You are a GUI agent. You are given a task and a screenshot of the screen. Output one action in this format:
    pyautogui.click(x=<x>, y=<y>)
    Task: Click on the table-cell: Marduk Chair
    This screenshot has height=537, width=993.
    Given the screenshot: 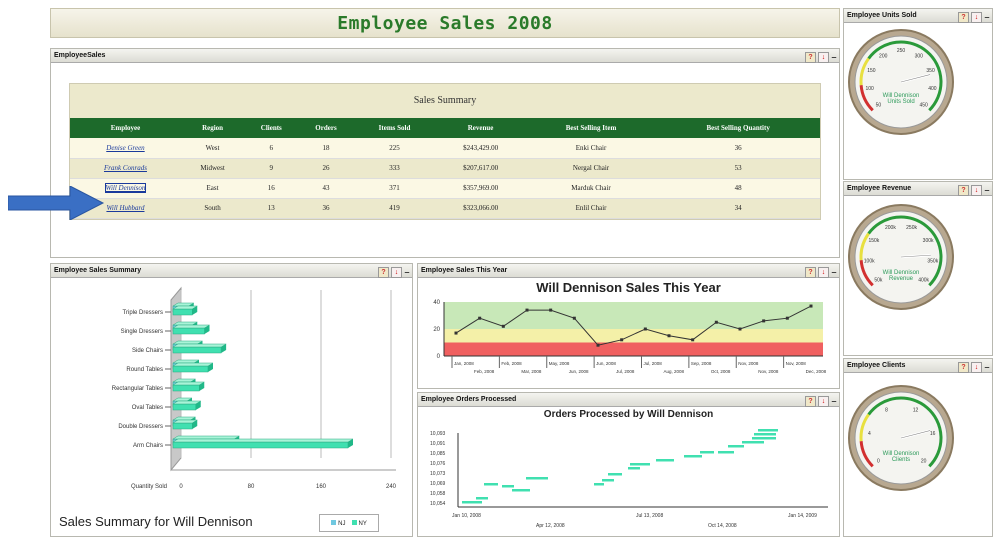 What is the action you would take?
    pyautogui.click(x=591, y=188)
    